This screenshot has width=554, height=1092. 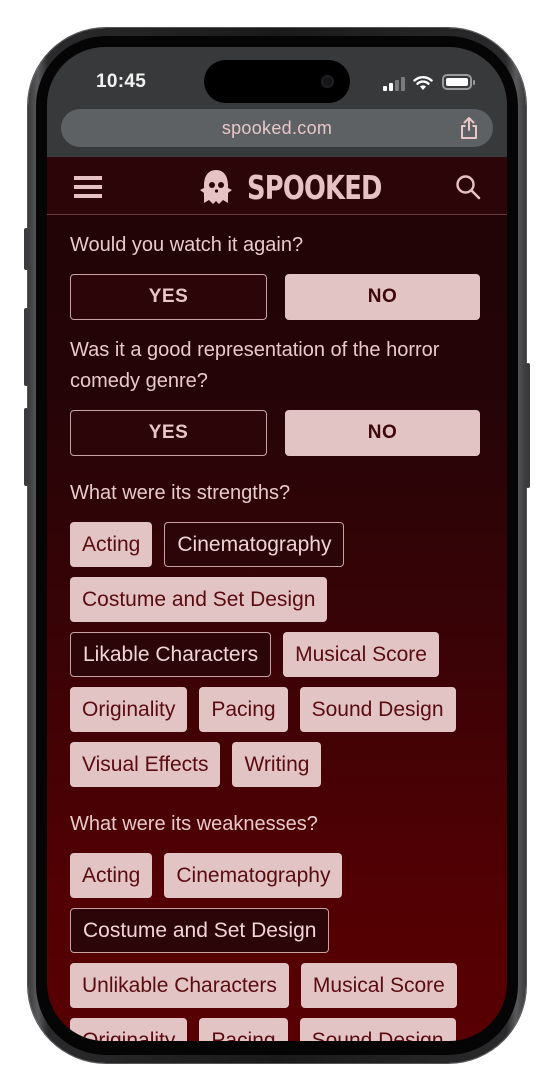 What do you see at coordinates (168, 297) in the screenshot?
I see `watch-again-yes-button: YES` at bounding box center [168, 297].